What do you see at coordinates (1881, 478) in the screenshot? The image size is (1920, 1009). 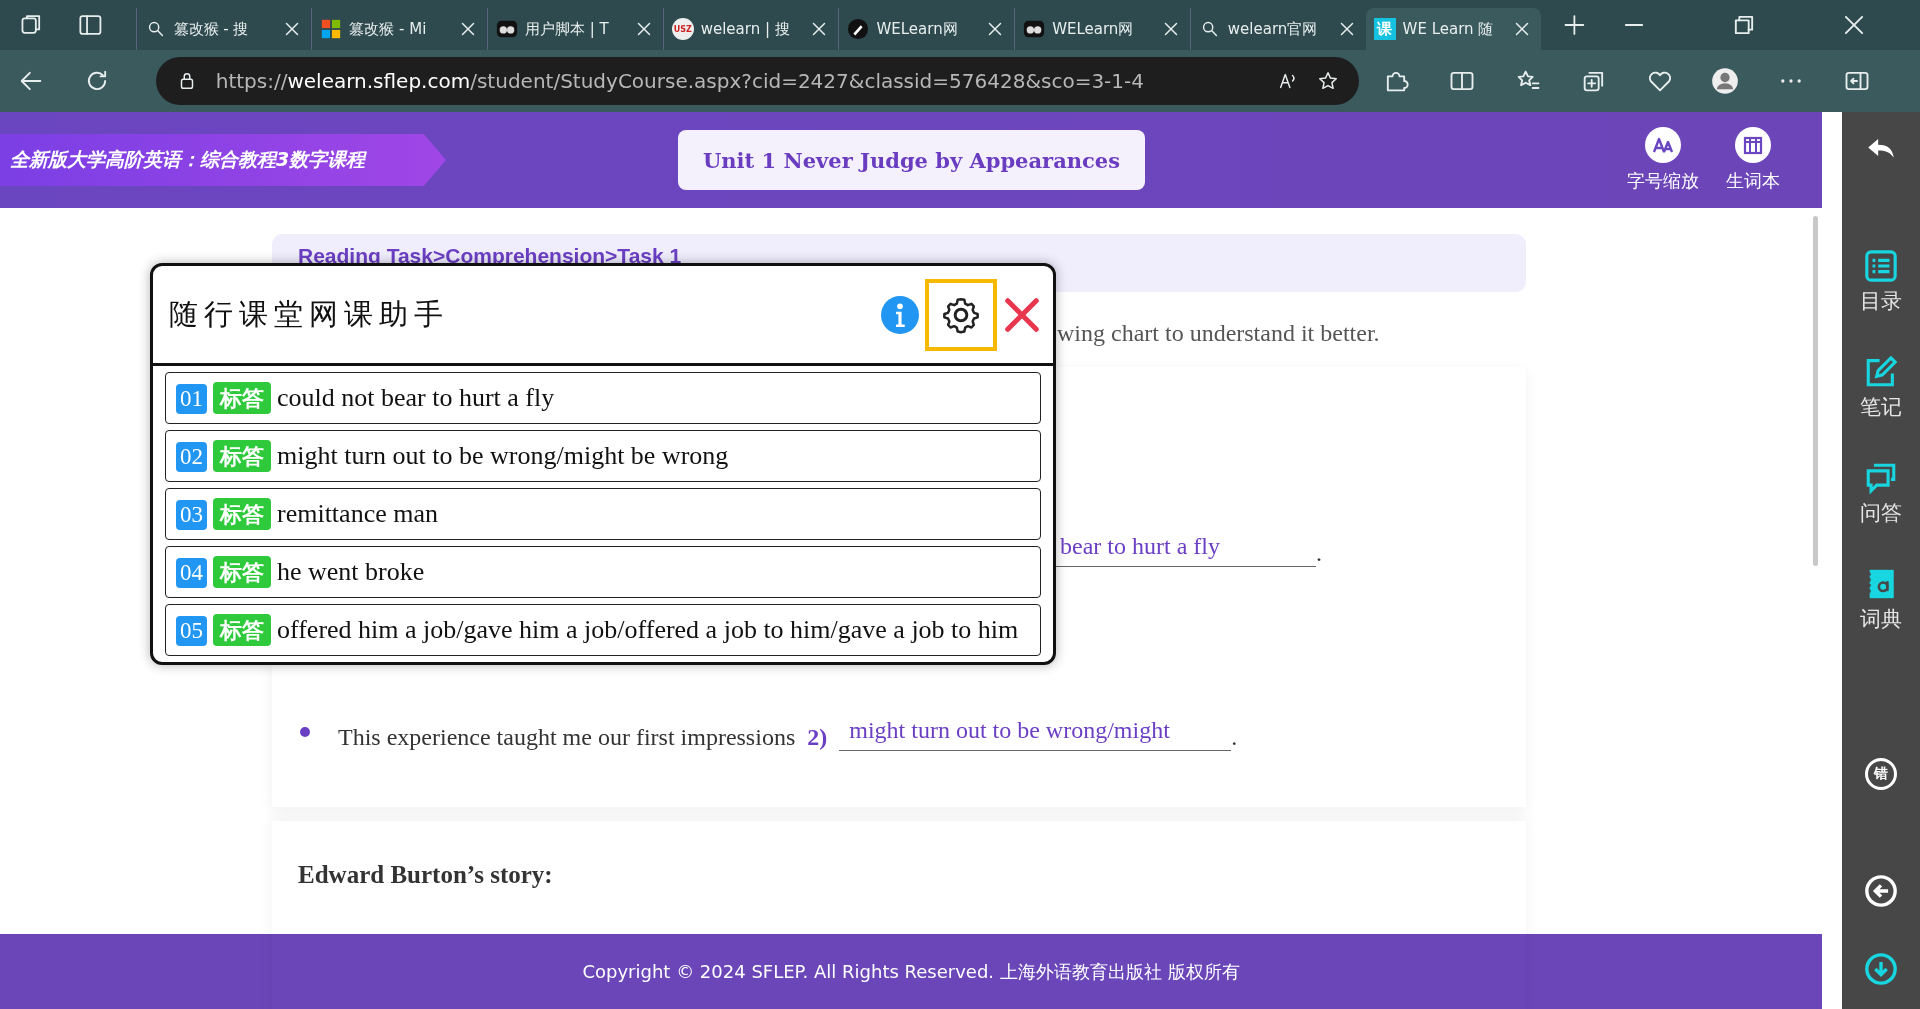 I see `chat-icon` at bounding box center [1881, 478].